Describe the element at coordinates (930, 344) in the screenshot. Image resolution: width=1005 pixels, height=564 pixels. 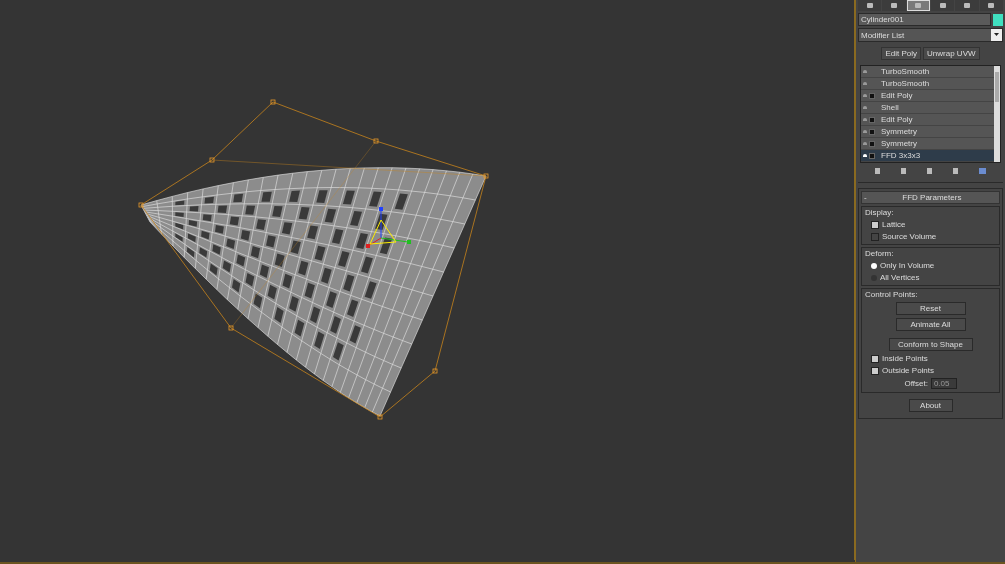
I see `conform-to-shape-button: Conform to Shape` at that location.